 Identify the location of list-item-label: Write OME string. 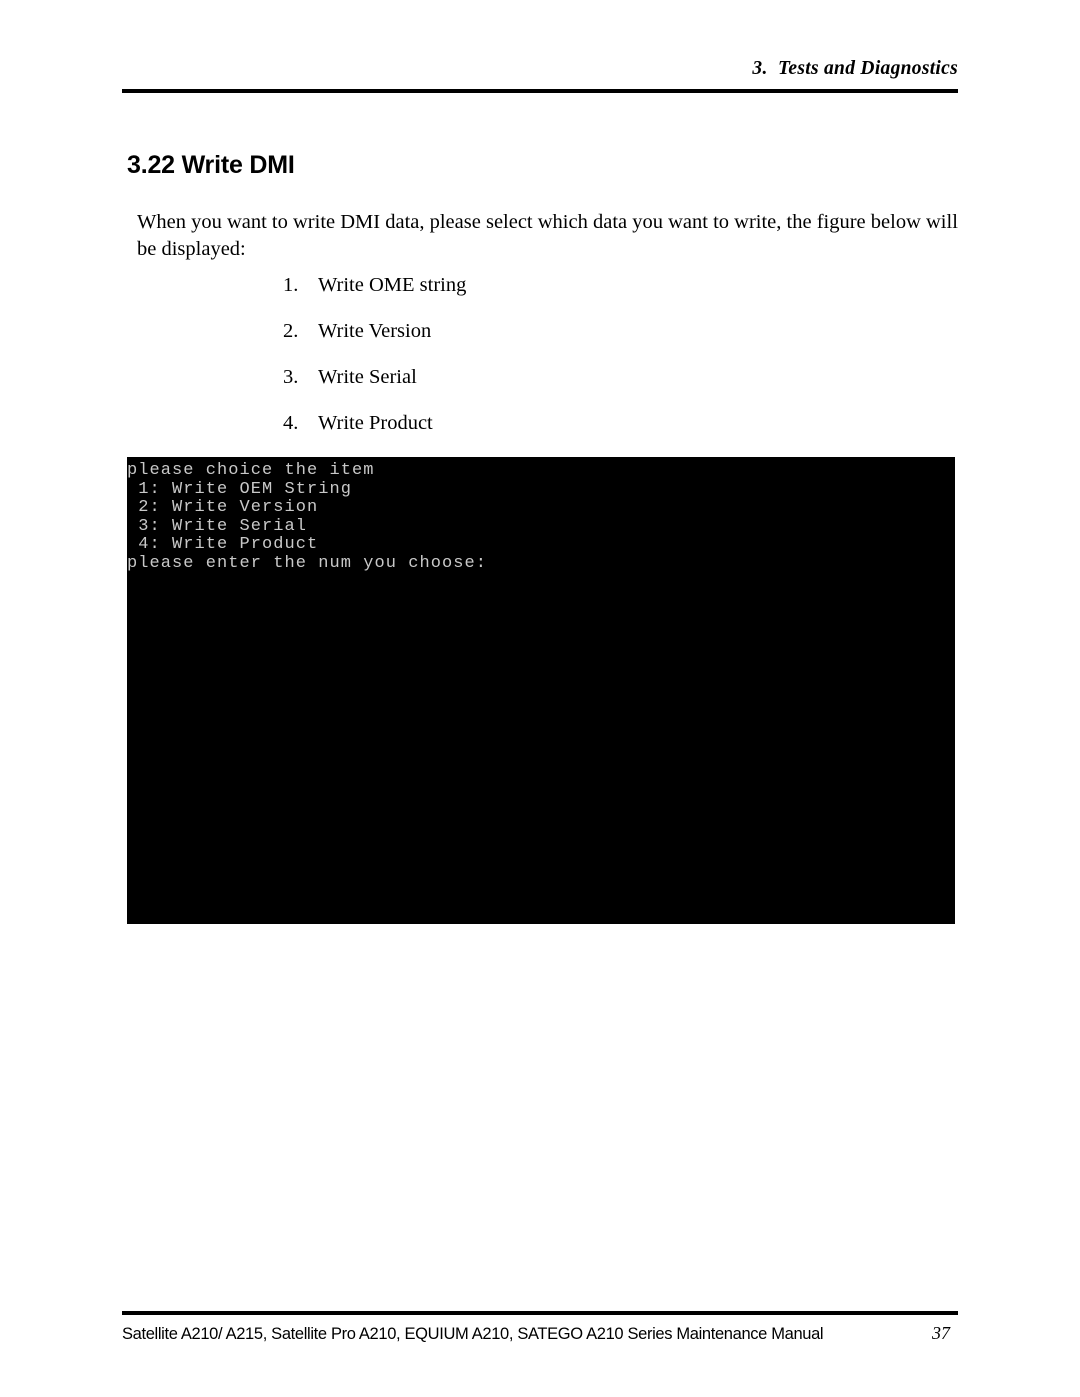
(392, 285).